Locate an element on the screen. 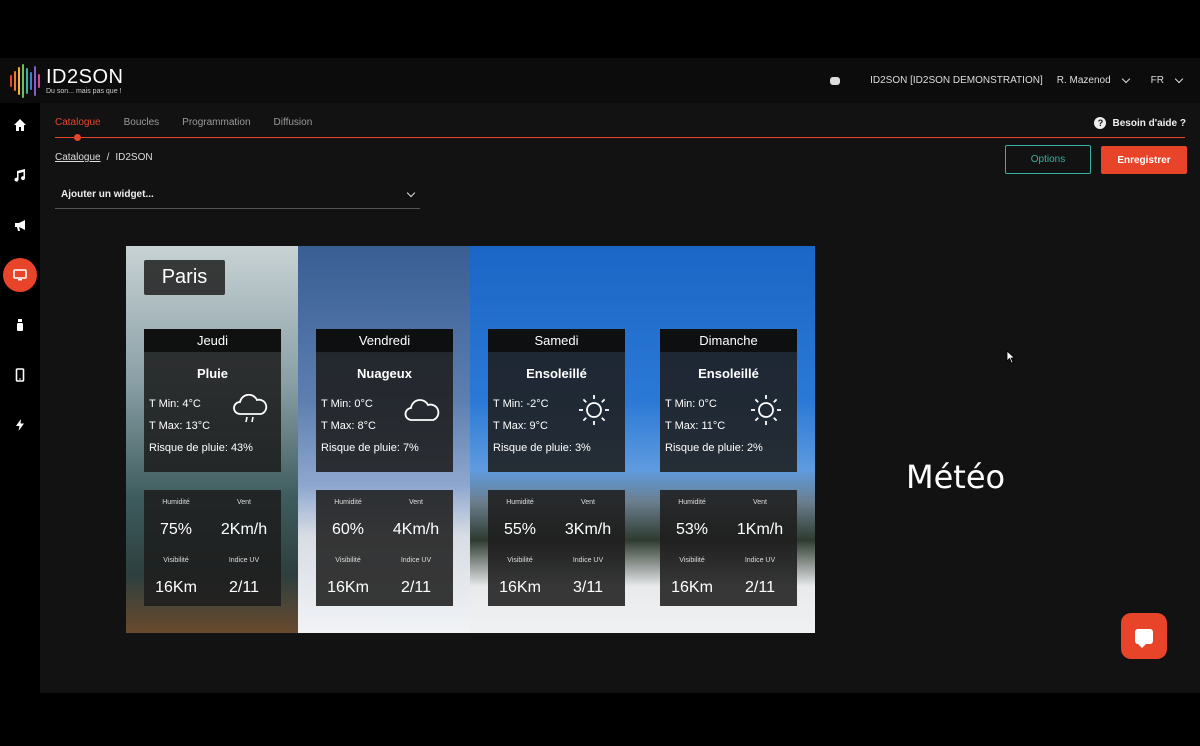  widget-title: Météo is located at coordinates (956, 477).